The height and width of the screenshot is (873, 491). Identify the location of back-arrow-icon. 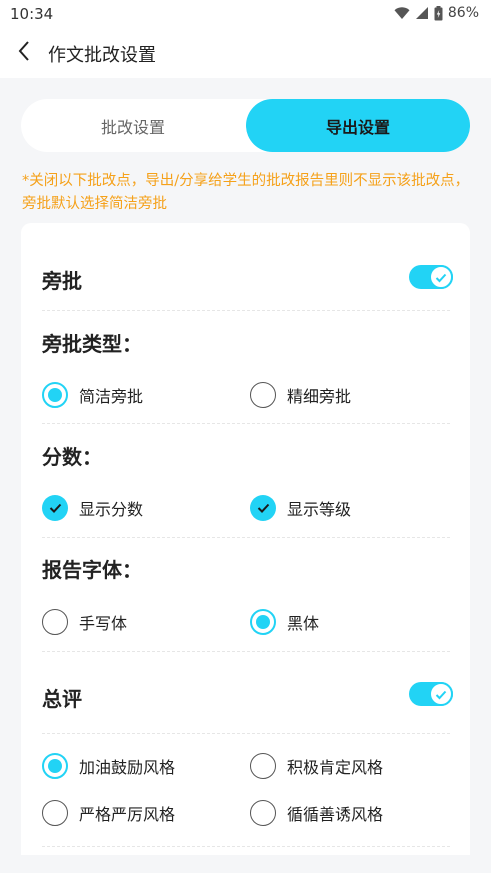
(24, 53).